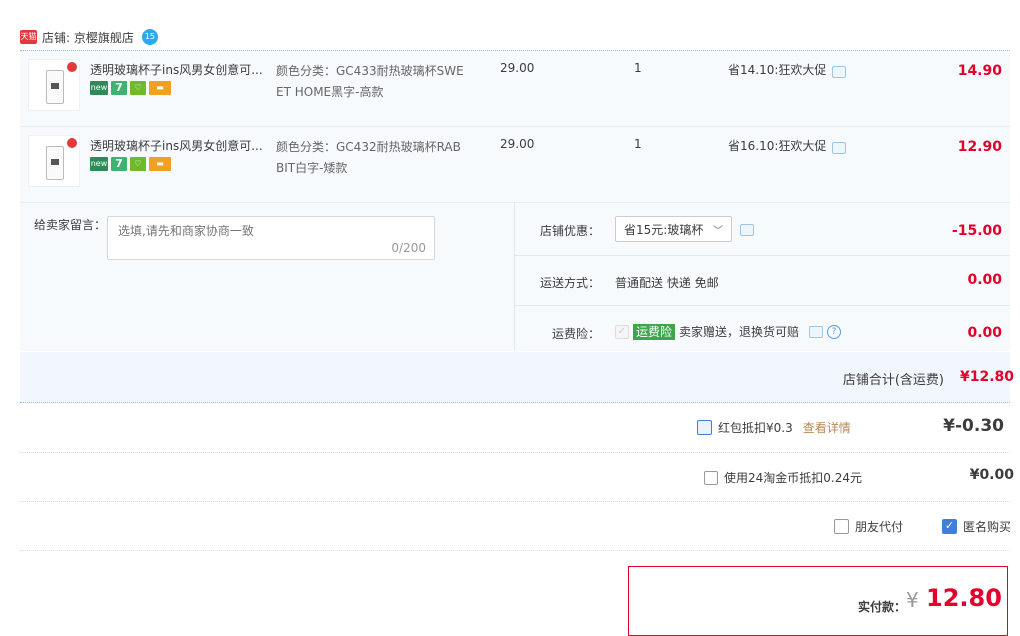 This screenshot has height=636, width=1020. I want to click on anonymous-option: ✓ 匿名购买, so click(976, 526).